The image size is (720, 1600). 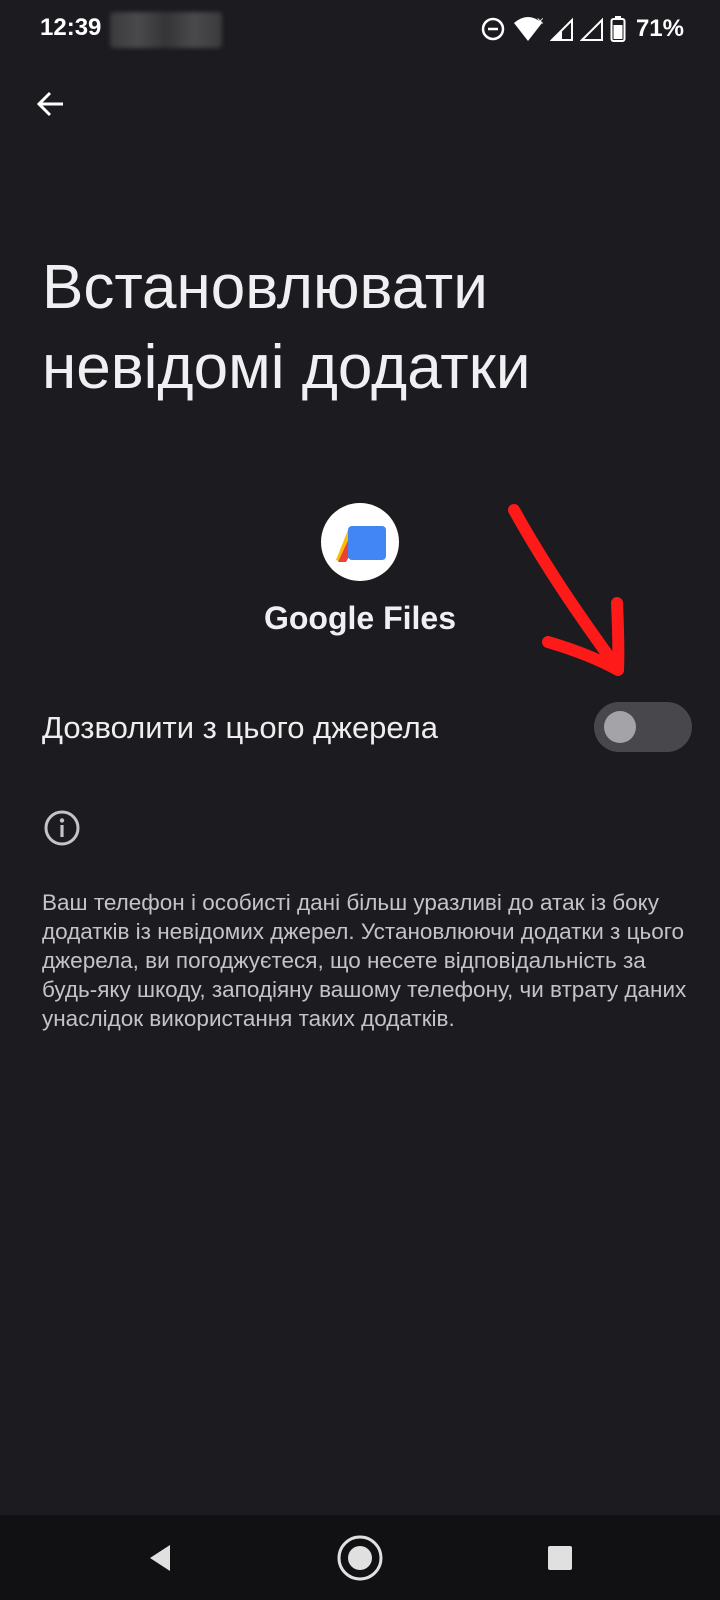 What do you see at coordinates (528, 29) in the screenshot?
I see `wifi-icon: ×` at bounding box center [528, 29].